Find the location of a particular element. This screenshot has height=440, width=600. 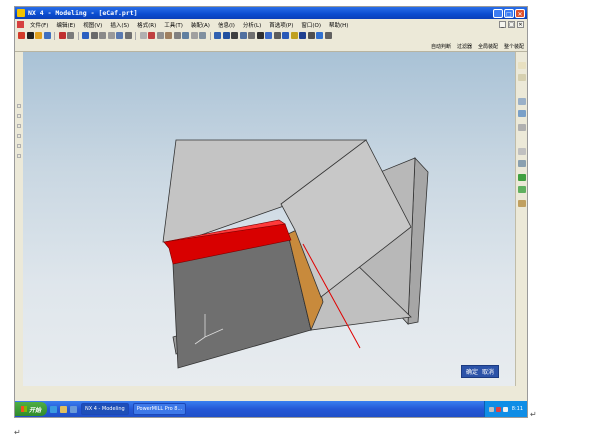

arc-icon is located at coordinates (19, 116).